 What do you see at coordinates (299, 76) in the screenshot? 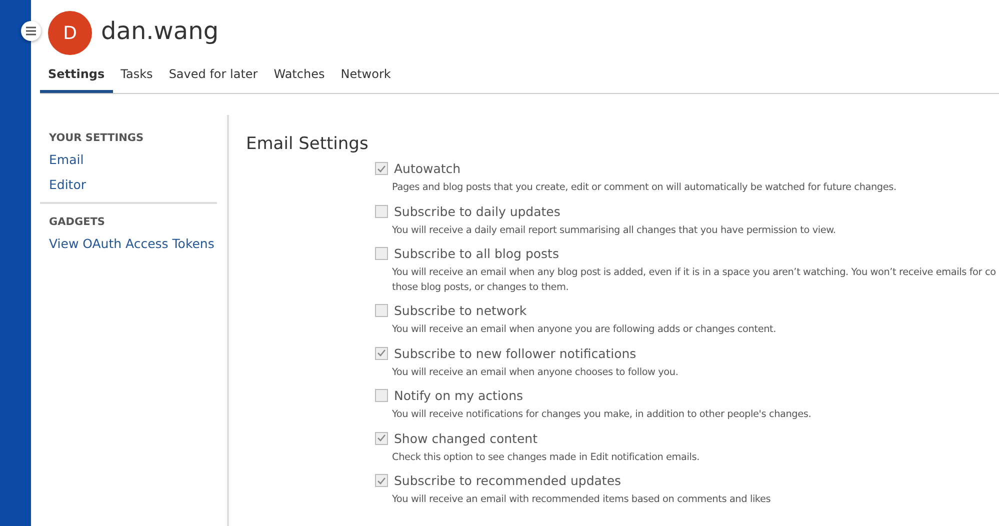
I see `tab: Watches` at bounding box center [299, 76].